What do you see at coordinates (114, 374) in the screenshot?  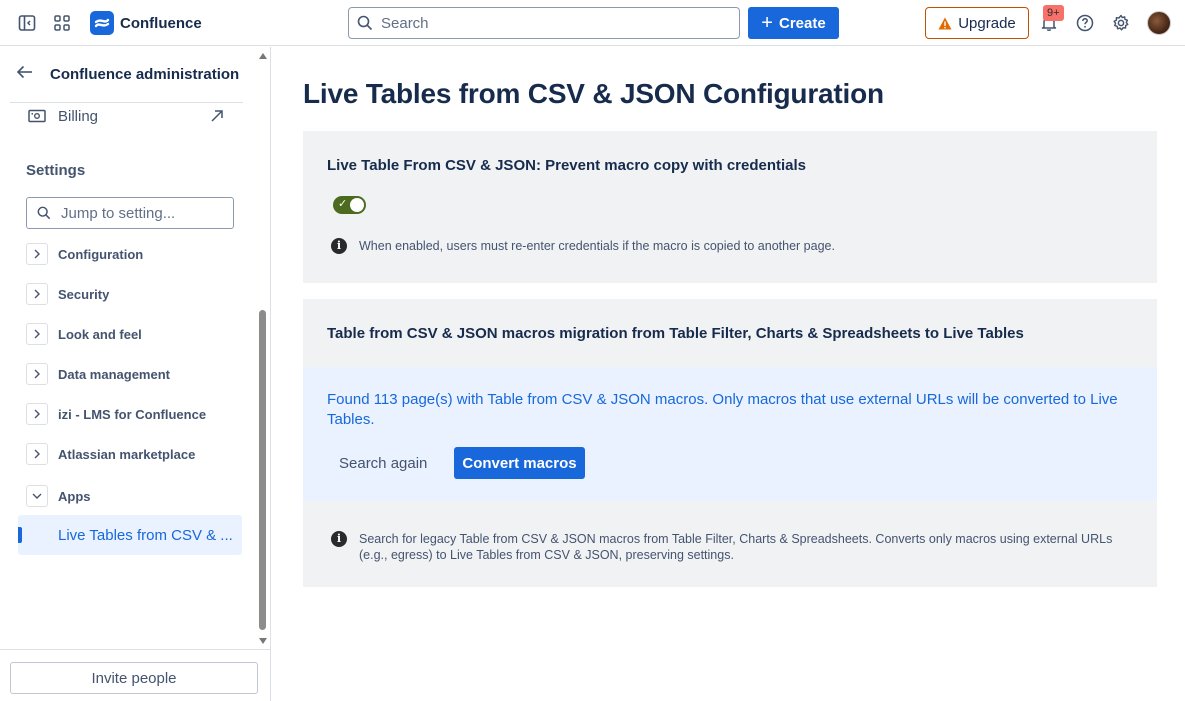 I see `sidebar-item-label: Data management` at bounding box center [114, 374].